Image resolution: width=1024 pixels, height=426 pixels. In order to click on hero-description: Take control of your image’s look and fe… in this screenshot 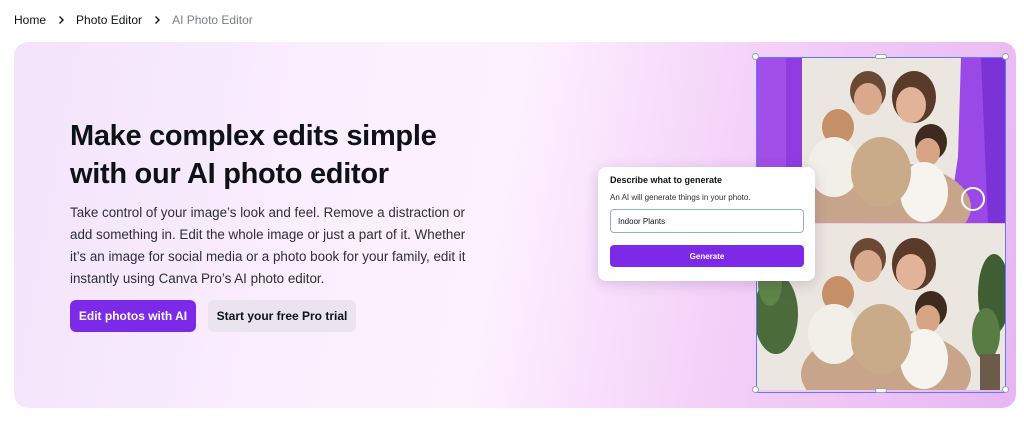, I will do `click(268, 245)`.